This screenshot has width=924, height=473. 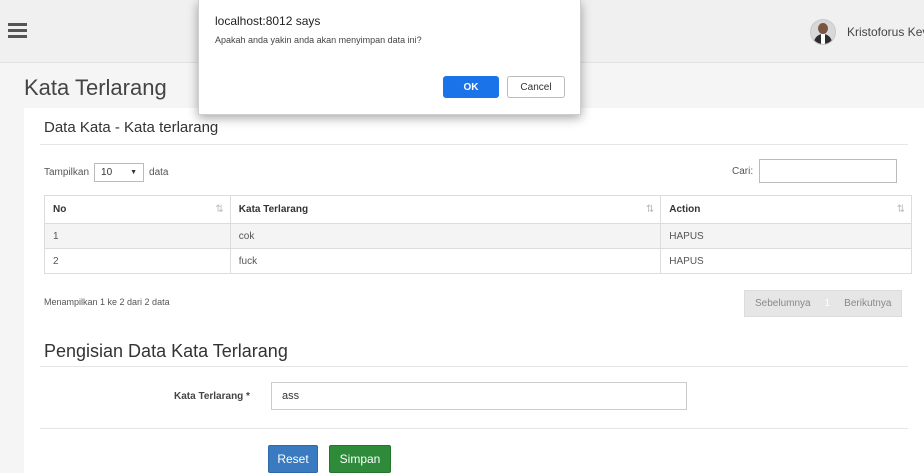 What do you see at coordinates (268, 21) in the screenshot?
I see `dialog-title: localhost:8012 says` at bounding box center [268, 21].